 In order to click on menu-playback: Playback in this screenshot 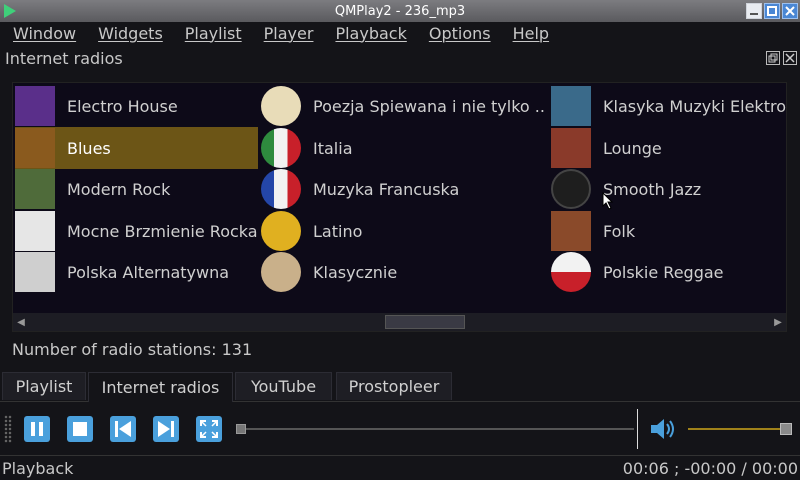, I will do `click(368, 33)`.